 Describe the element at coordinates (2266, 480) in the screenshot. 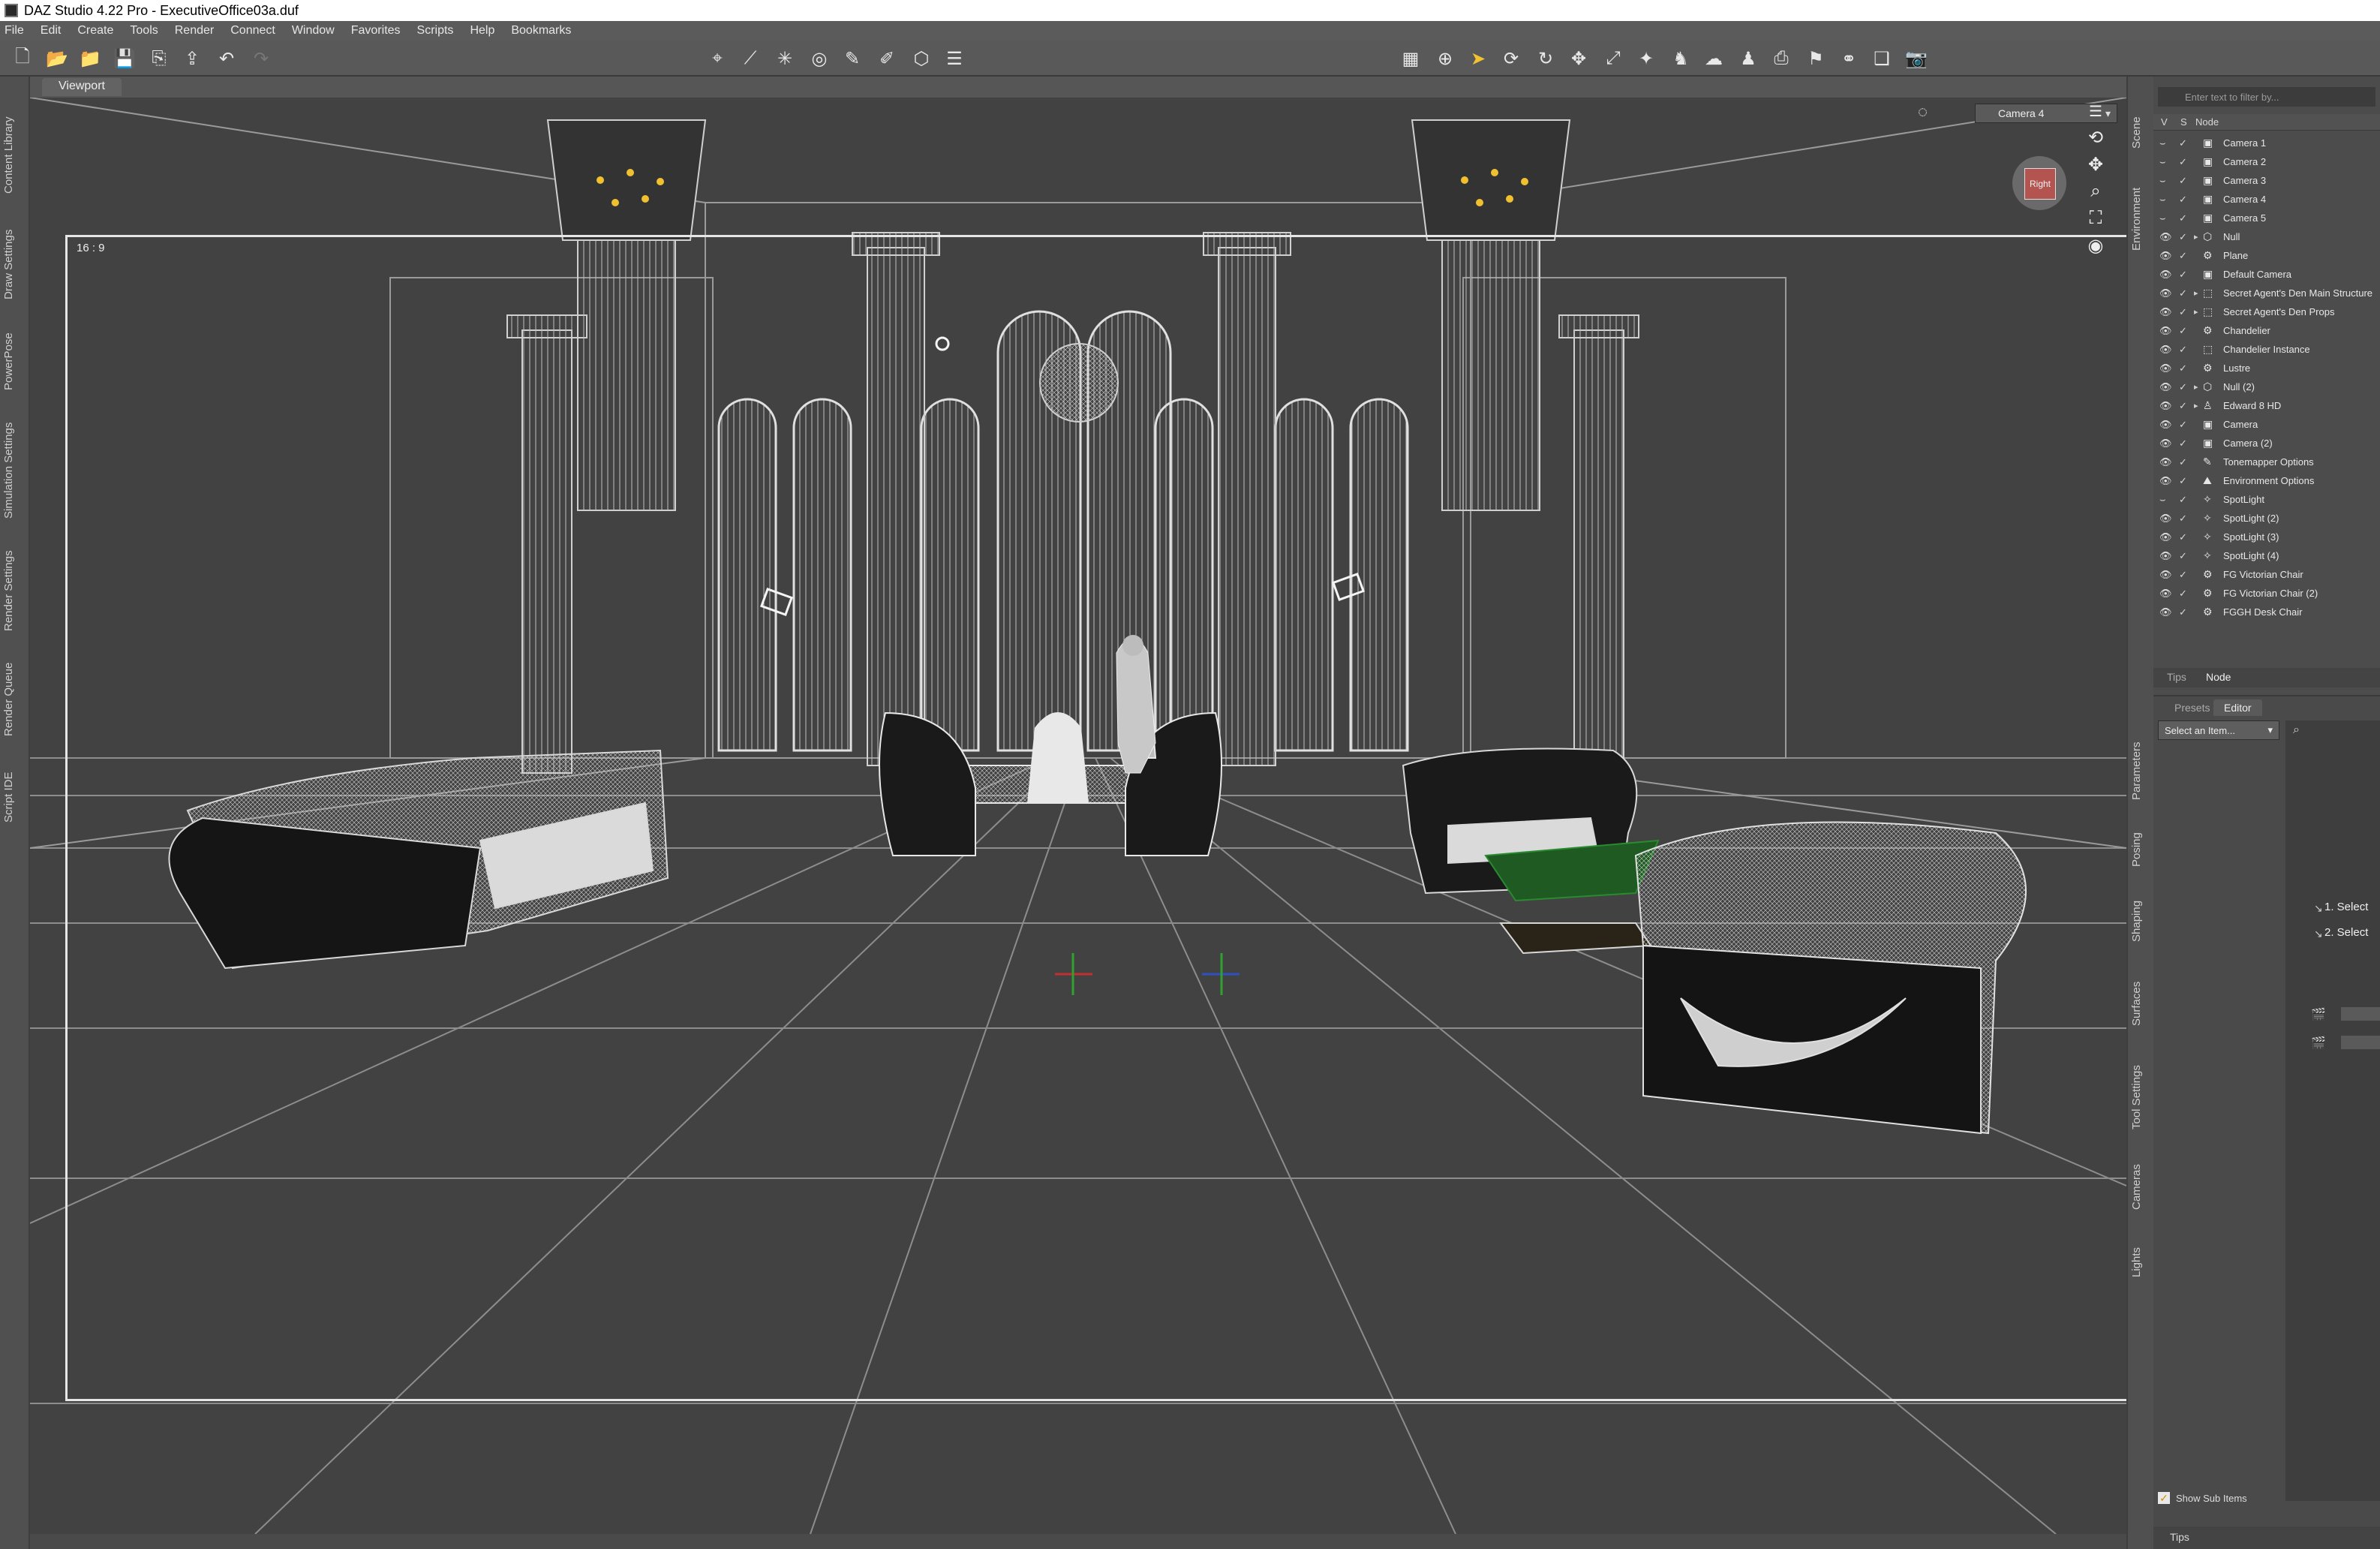

I see `scene-node-row: 👁 ✓ ⛰ Environment Options` at that location.